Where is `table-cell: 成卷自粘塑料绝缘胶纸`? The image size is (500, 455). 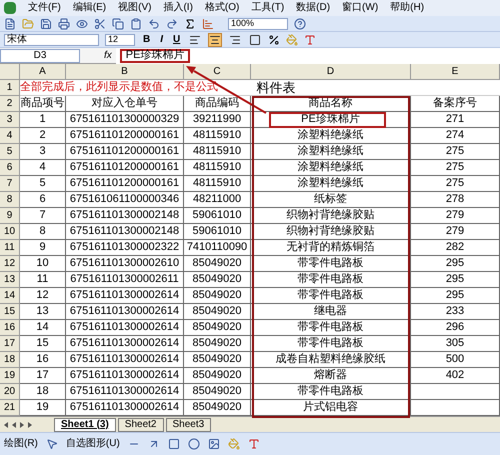 table-cell: 成卷自粘塑料绝缘胶纸 is located at coordinates (331, 360).